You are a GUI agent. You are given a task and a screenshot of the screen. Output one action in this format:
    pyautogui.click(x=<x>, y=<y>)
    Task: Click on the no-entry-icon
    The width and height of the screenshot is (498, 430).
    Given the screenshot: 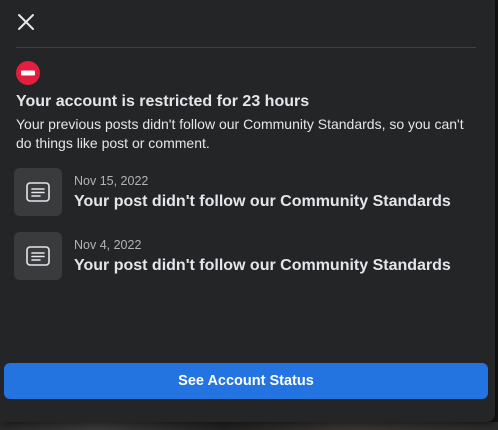 What is the action you would take?
    pyautogui.click(x=28, y=73)
    